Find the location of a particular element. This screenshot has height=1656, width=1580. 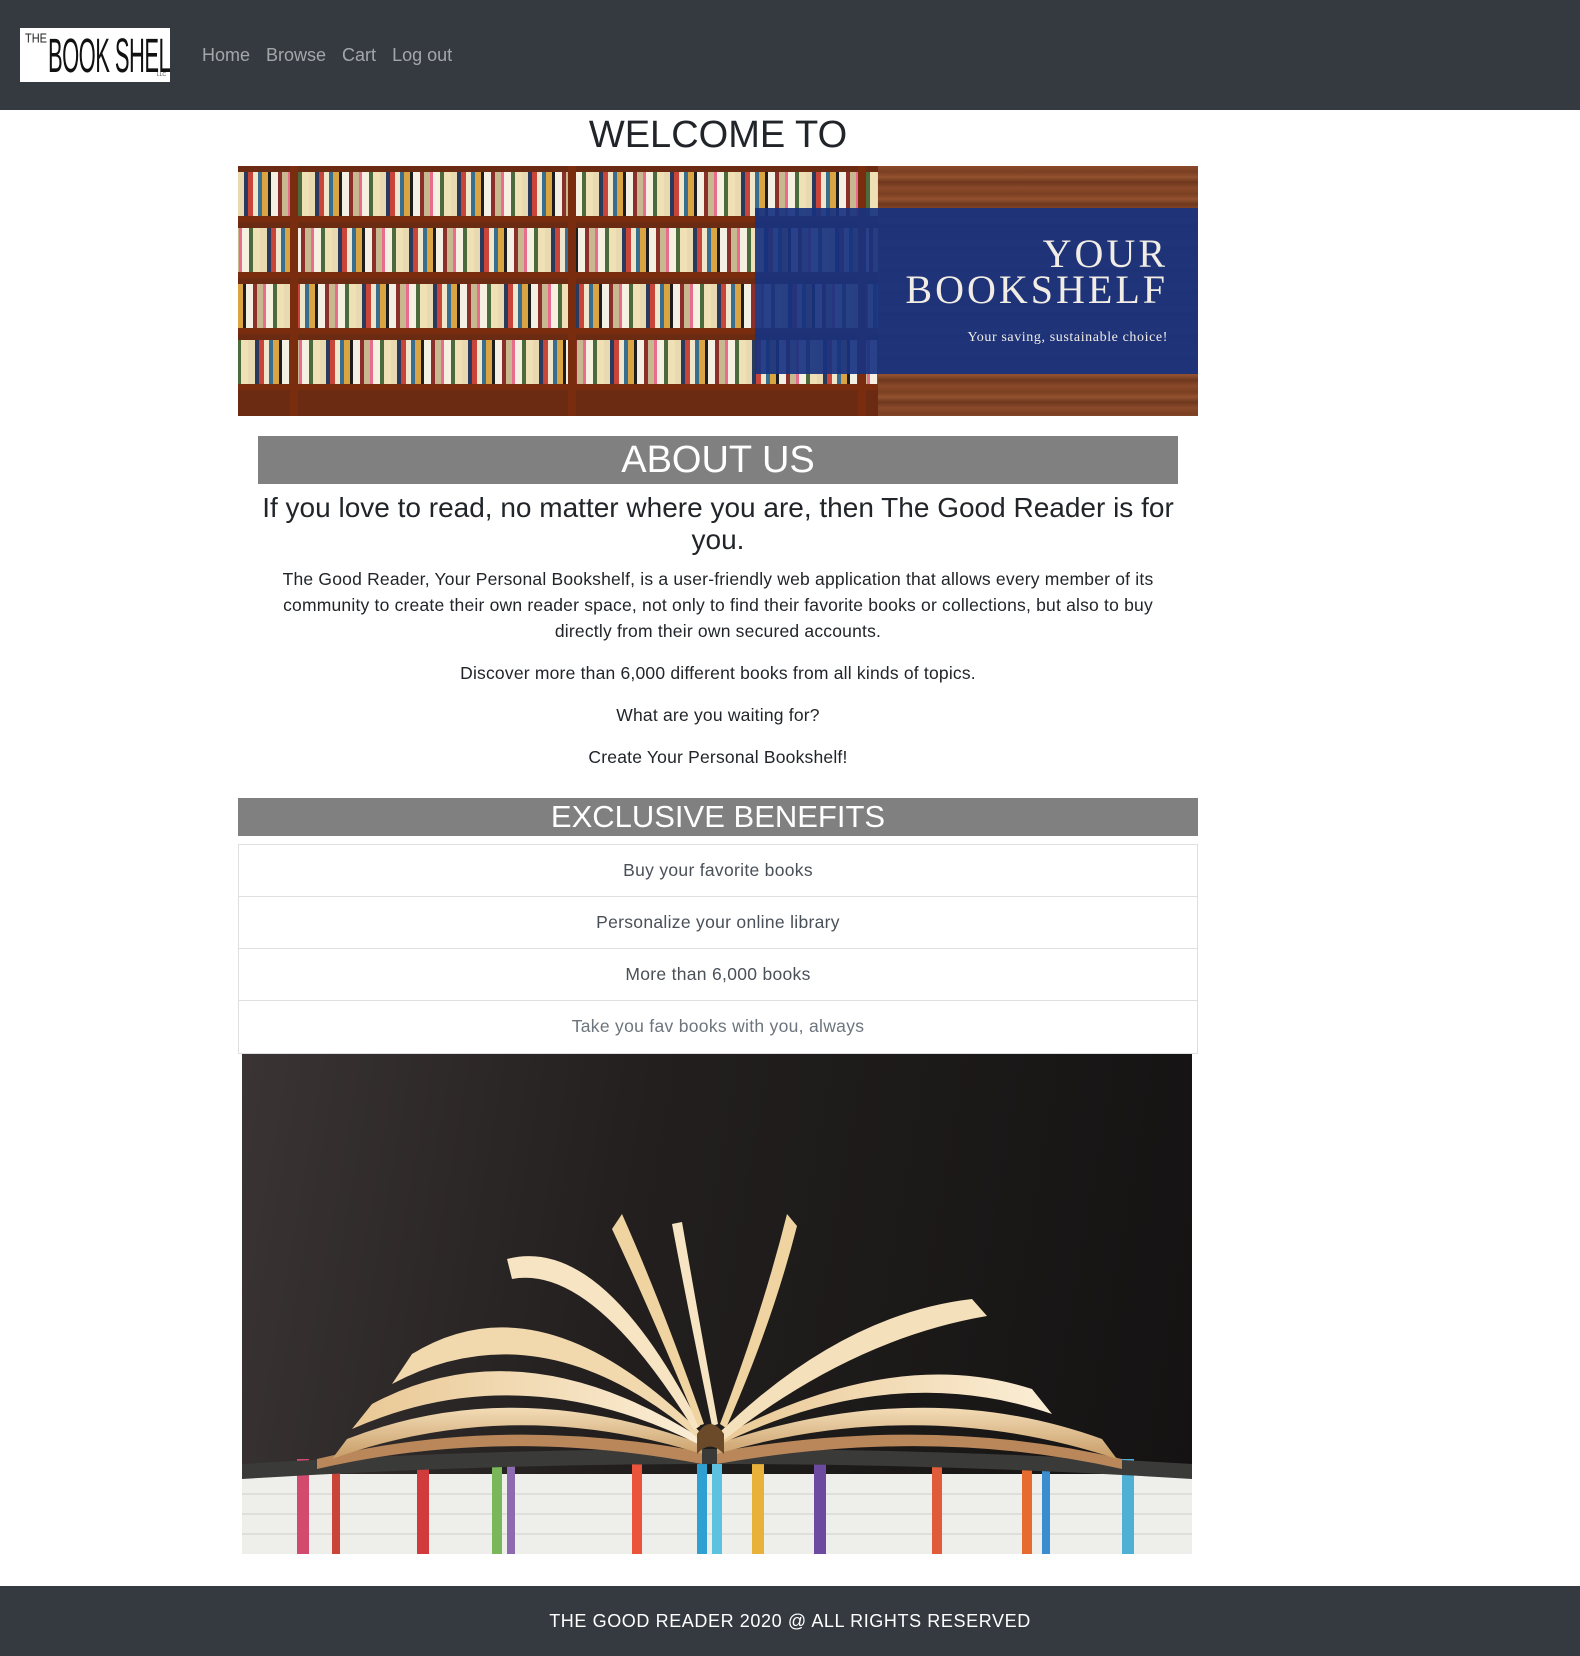

brand-logo: THE BOOK SHELF LLC is located at coordinates (95, 55).